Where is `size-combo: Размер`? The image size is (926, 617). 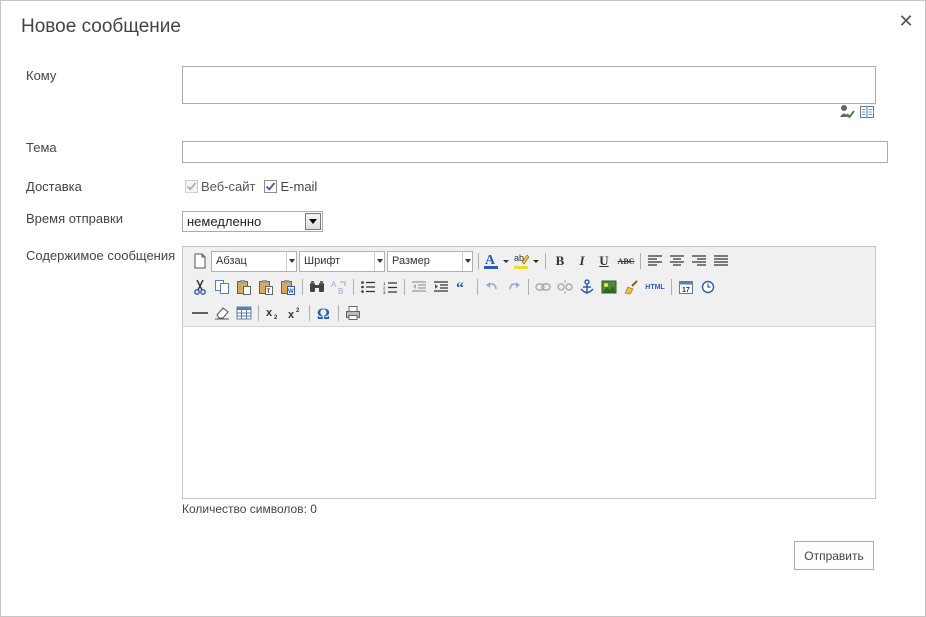 size-combo: Размер is located at coordinates (430, 261).